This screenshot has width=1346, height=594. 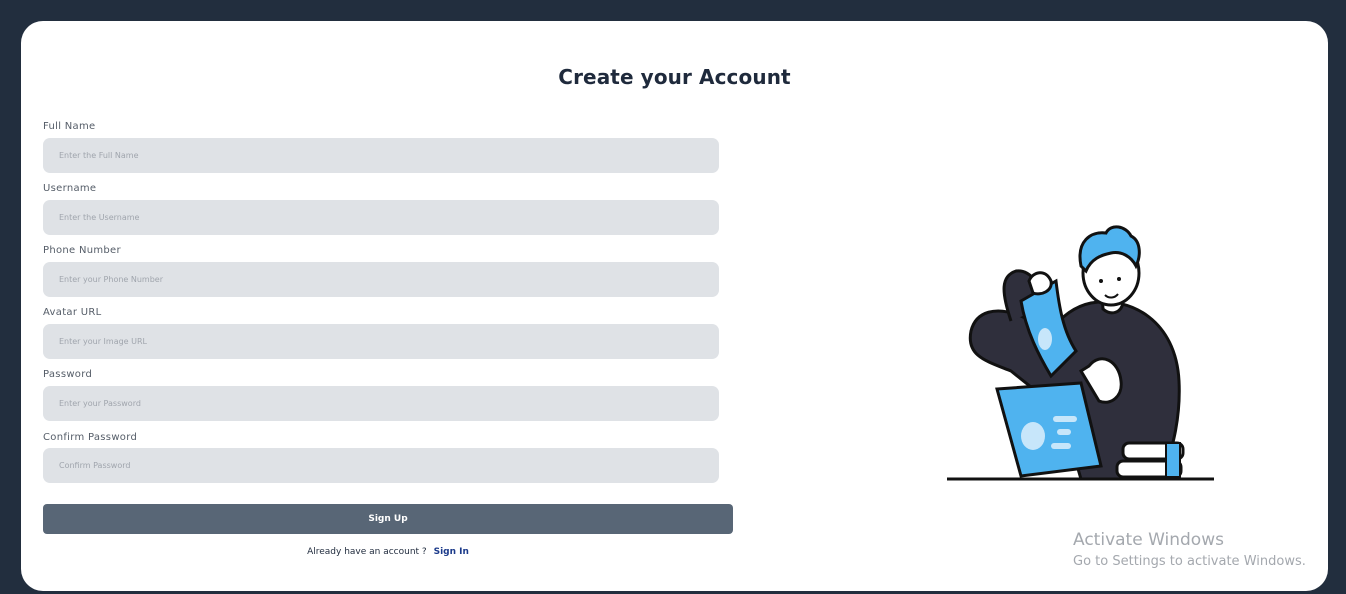 What do you see at coordinates (1173, 460) in the screenshot?
I see `book-spine` at bounding box center [1173, 460].